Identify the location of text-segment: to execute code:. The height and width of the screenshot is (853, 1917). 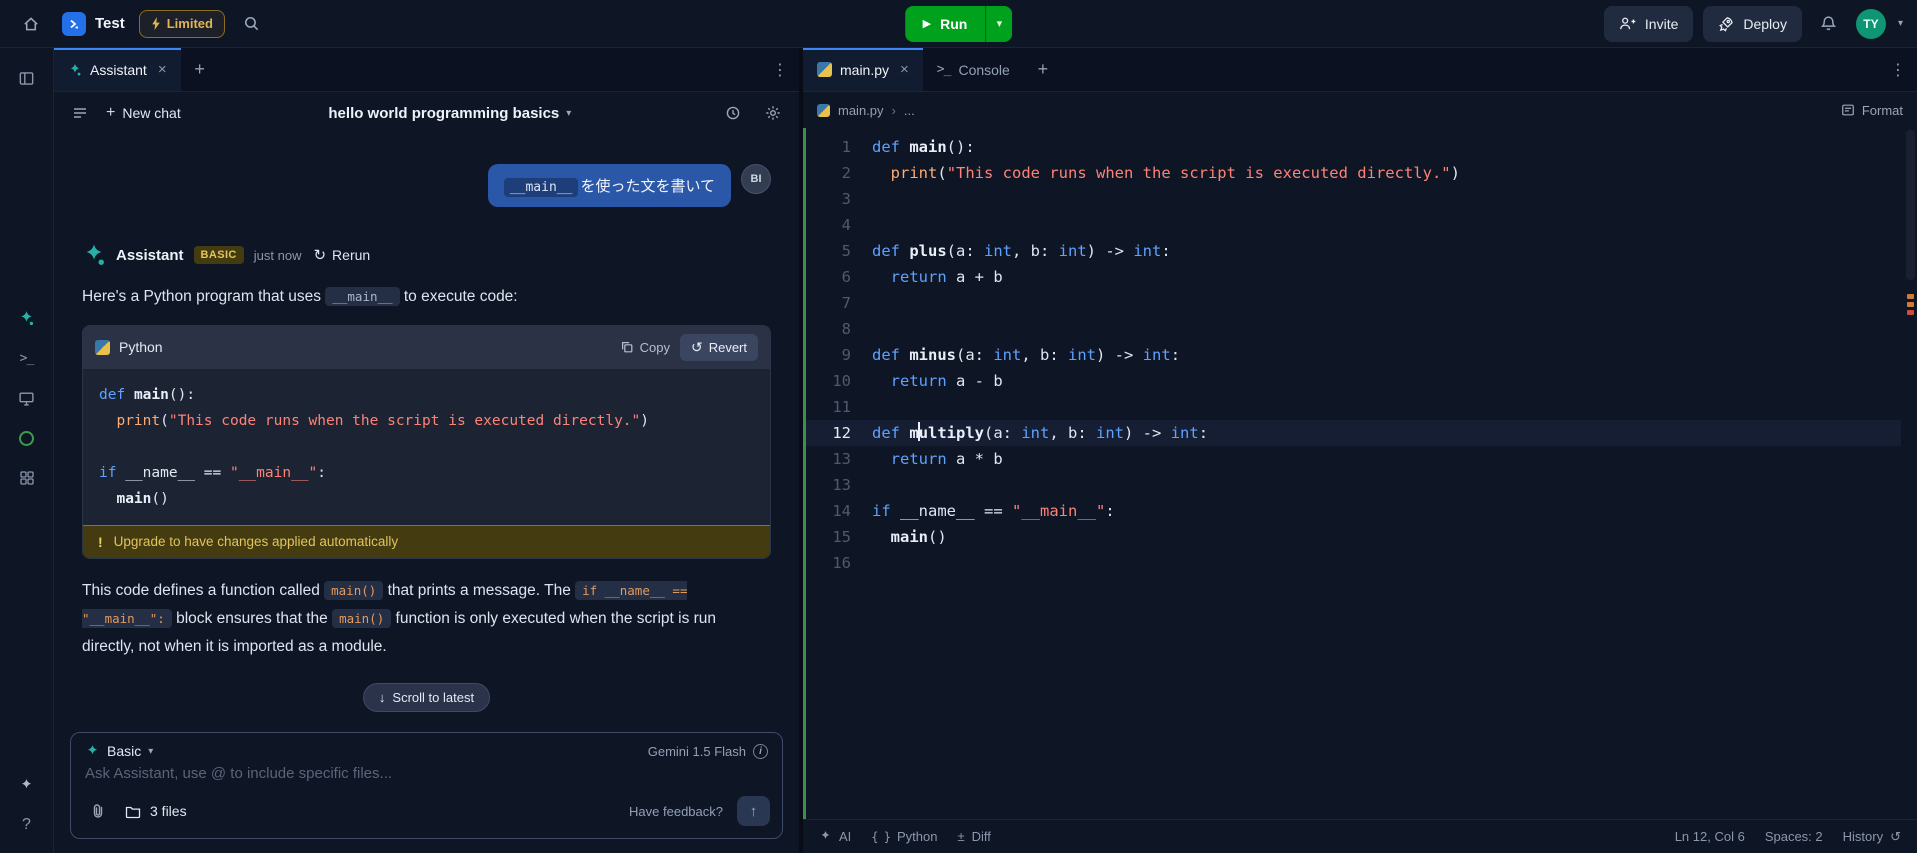
(458, 296).